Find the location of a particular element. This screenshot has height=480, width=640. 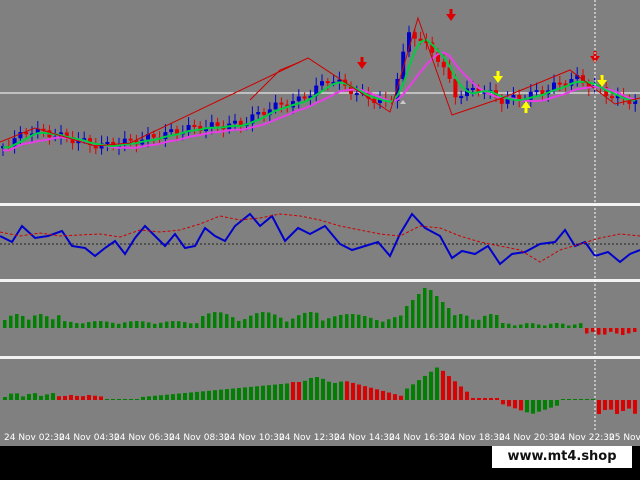

bull-candle is located at coordinates (403, 65).